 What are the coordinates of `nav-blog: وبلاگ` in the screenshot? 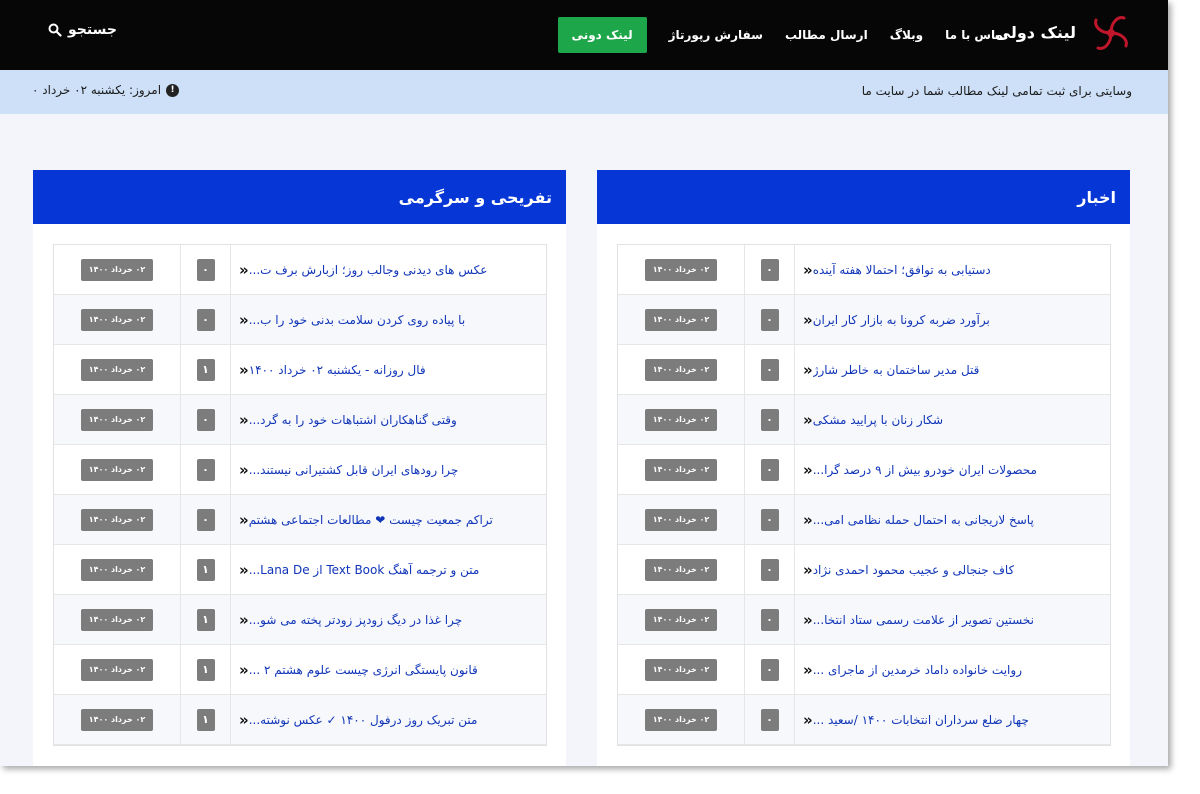 It's located at (906, 35).